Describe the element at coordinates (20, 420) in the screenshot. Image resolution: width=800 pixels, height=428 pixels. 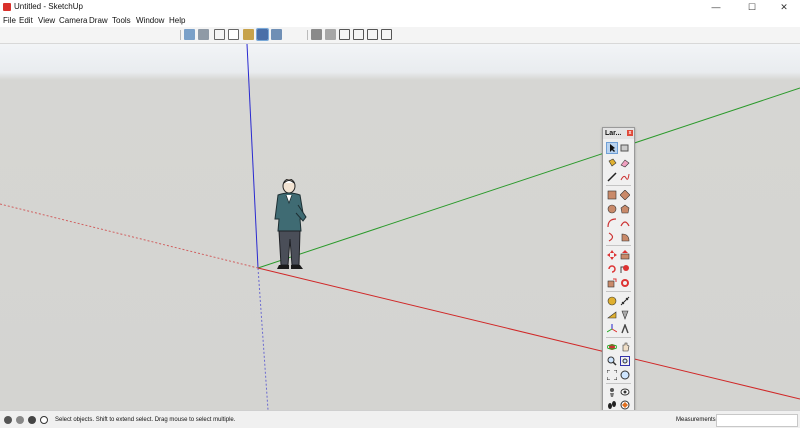
I see `credits-icon` at that location.